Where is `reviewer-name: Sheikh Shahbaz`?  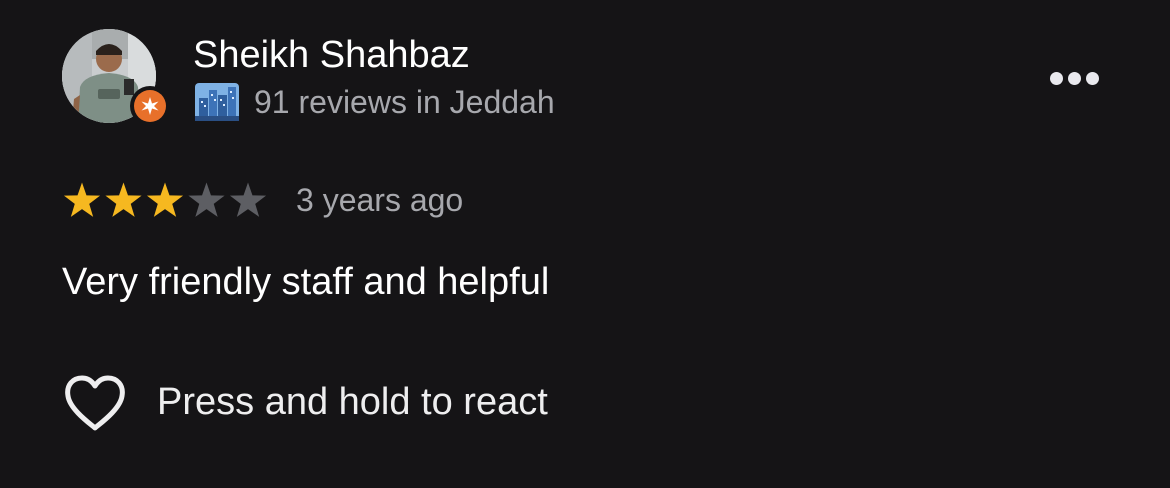
reviewer-name: Sheikh Shahbaz is located at coordinates (331, 55).